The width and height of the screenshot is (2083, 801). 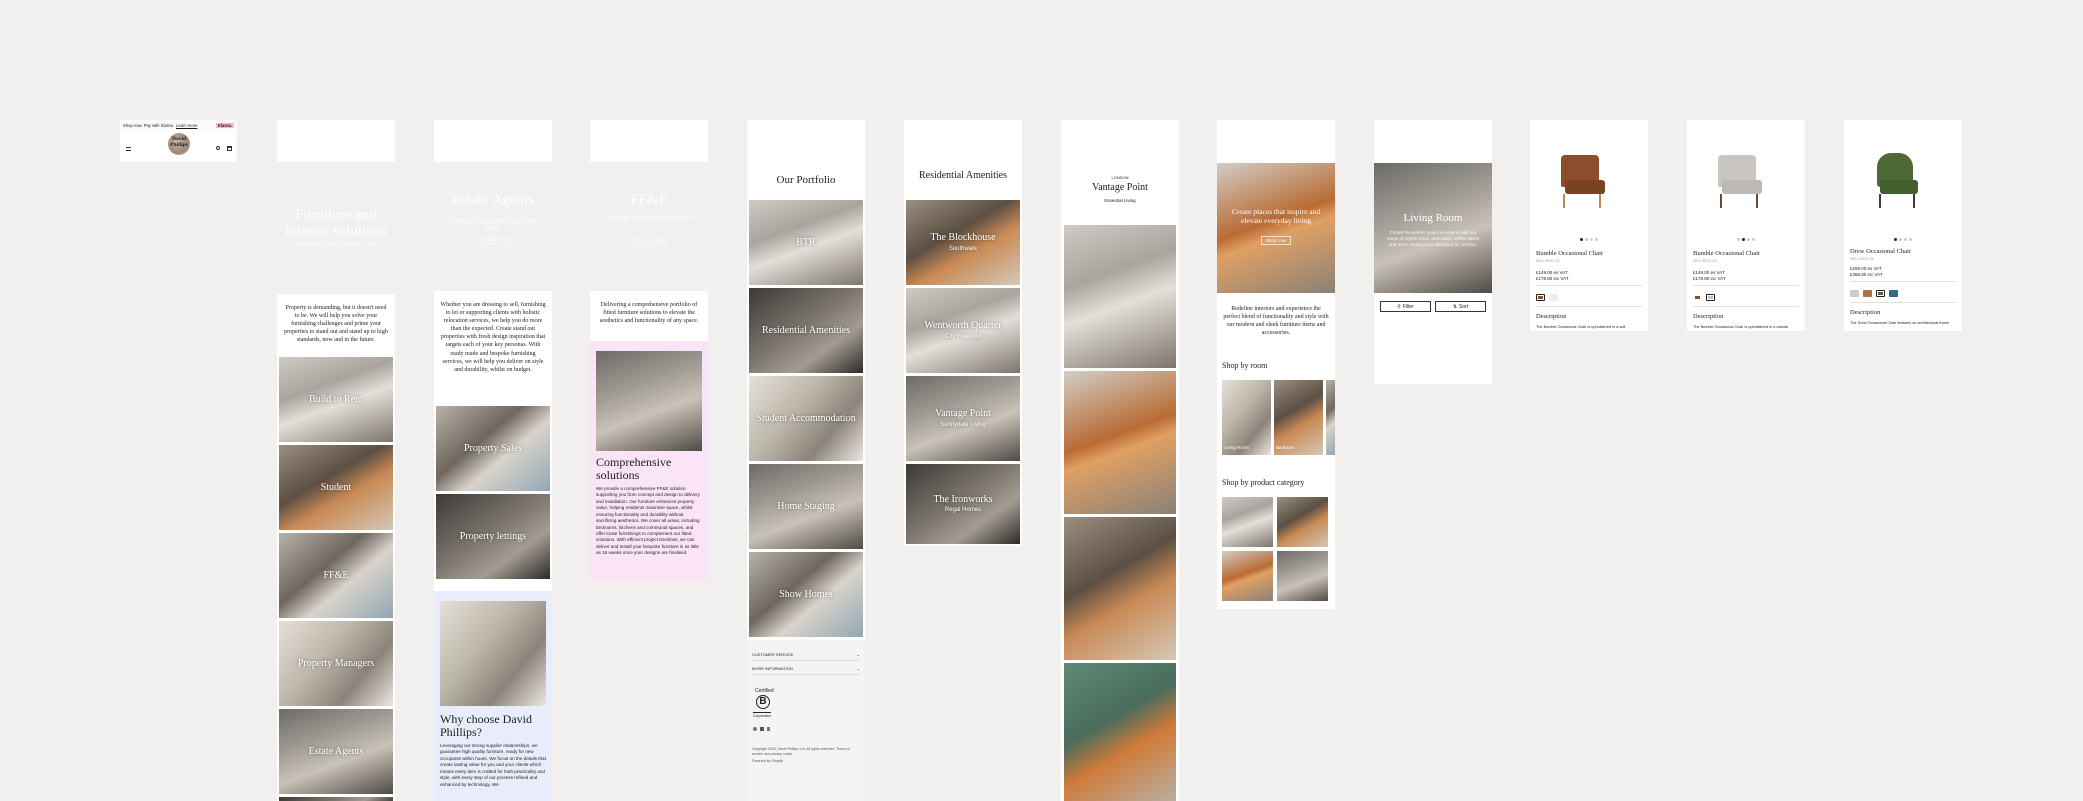 What do you see at coordinates (963, 248) in the screenshot?
I see `tile-sub: Southwark` at bounding box center [963, 248].